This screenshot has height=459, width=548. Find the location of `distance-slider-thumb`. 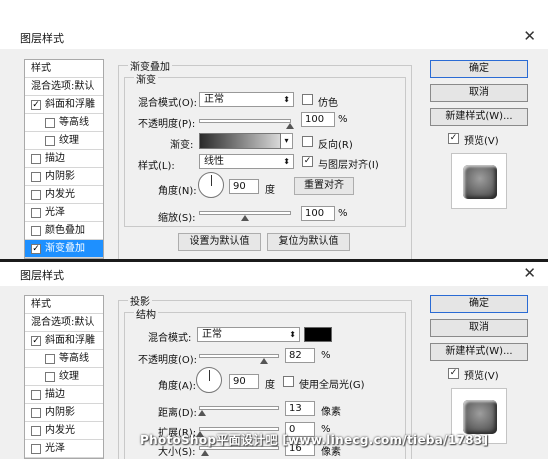

distance-slider-thumb is located at coordinates (202, 413).